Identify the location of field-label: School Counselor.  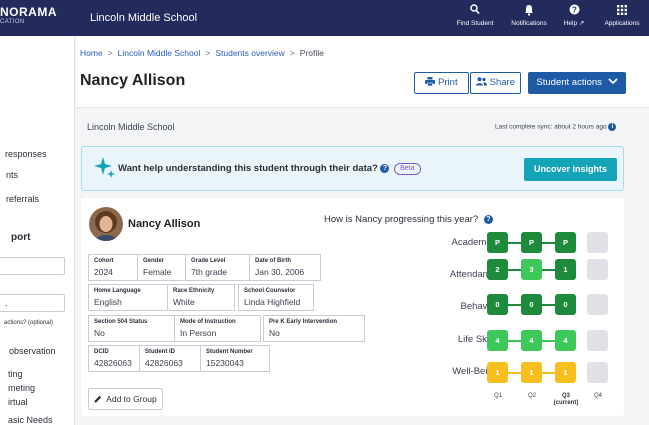
(270, 291).